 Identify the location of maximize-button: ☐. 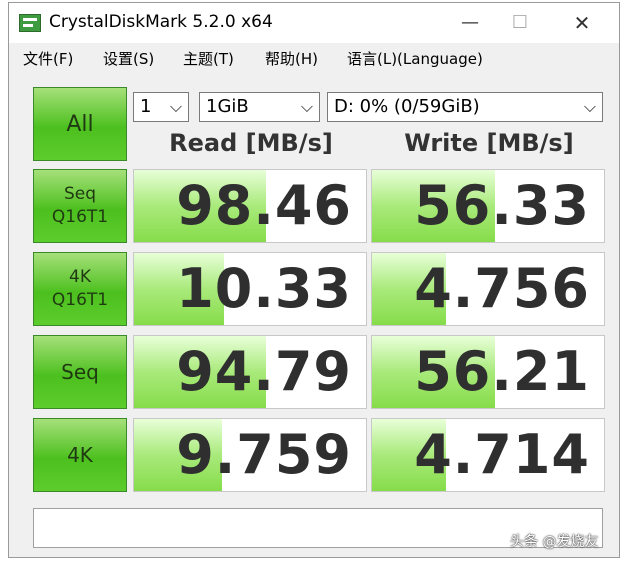
(520, 23).